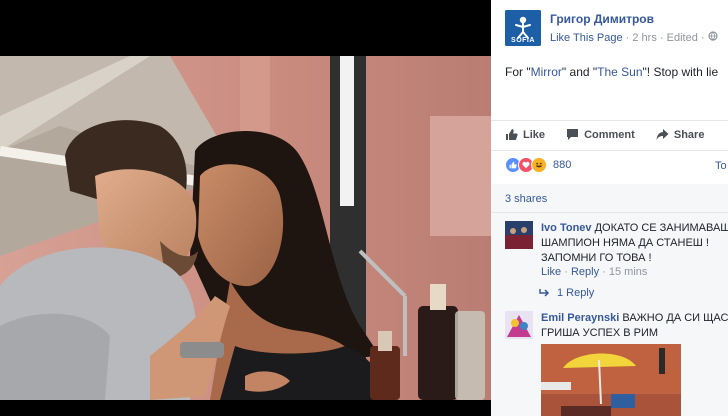  Describe the element at coordinates (596, 258) in the screenshot. I see `comment-text: ЗАПОМНИ ГО ТОВА !` at that location.